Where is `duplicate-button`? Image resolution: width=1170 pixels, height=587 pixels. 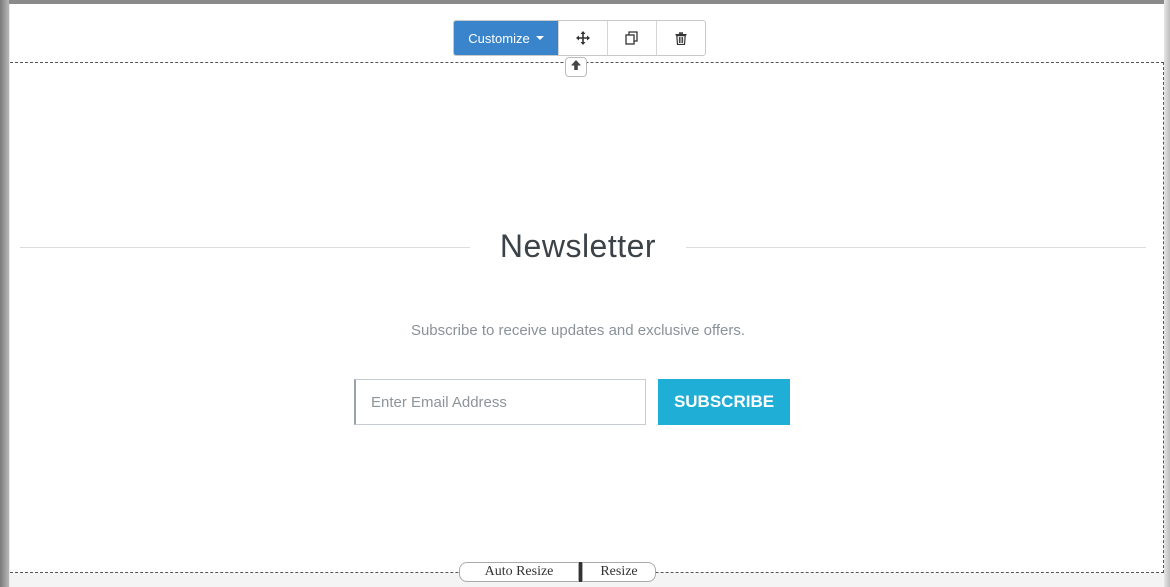
duplicate-button is located at coordinates (631, 38).